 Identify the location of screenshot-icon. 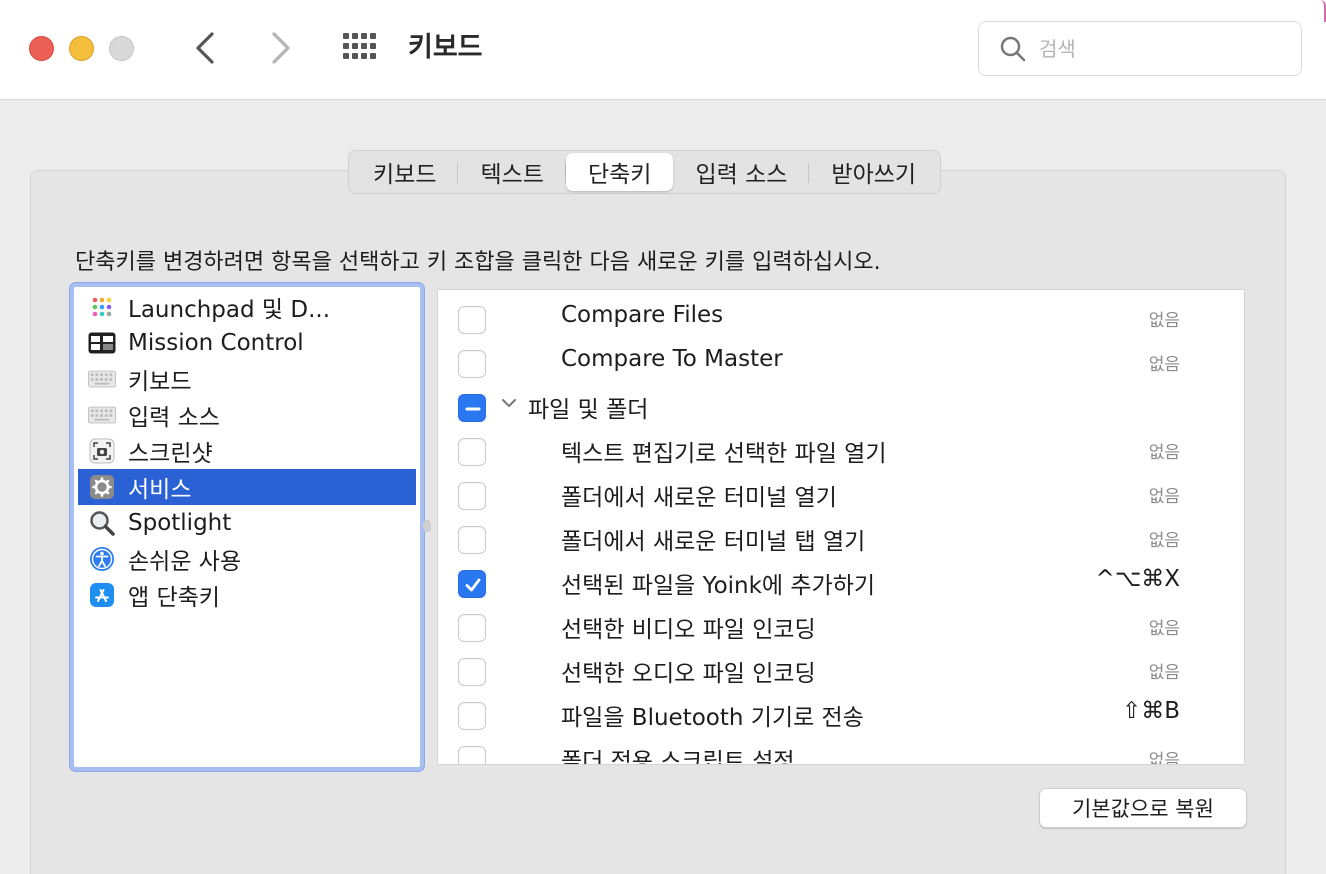
(102, 451).